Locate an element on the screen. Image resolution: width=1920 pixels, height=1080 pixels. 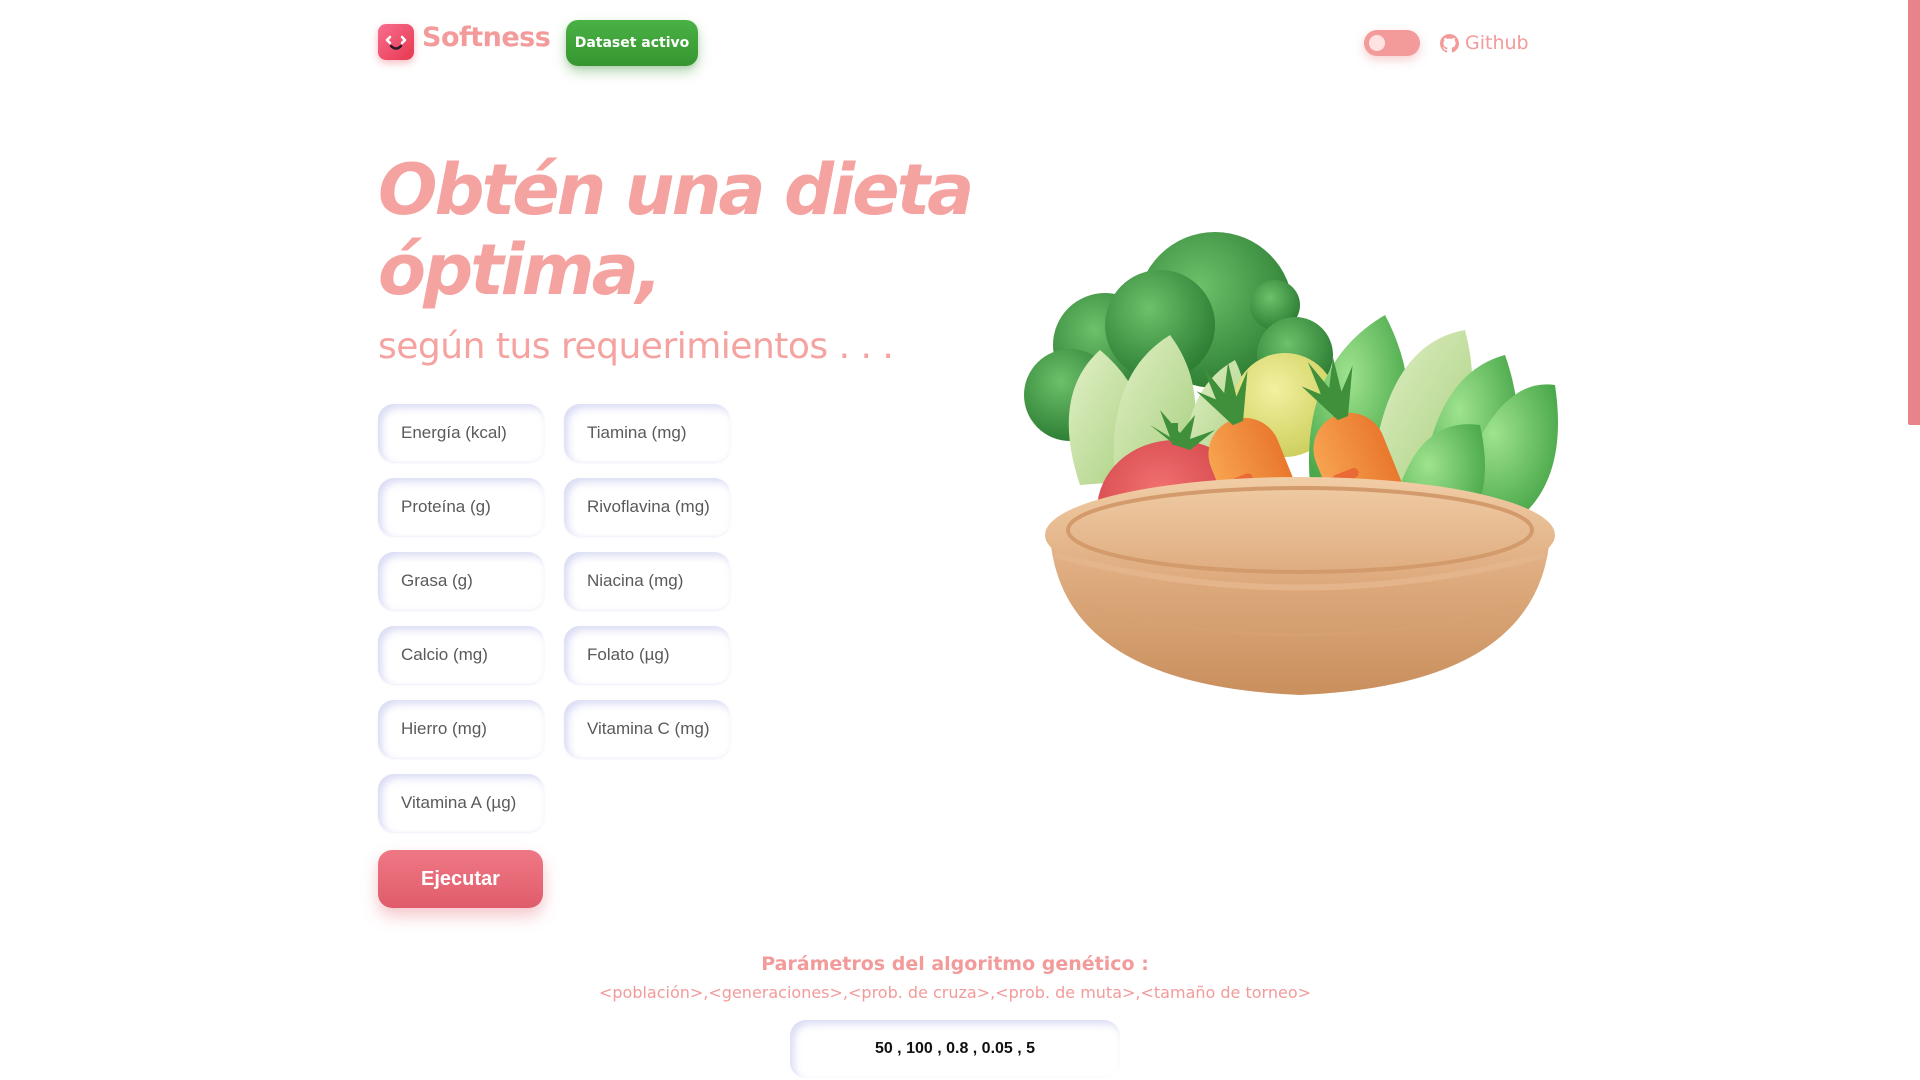
params-title: Parámetros del algoritmo genético : is located at coordinates (955, 964).